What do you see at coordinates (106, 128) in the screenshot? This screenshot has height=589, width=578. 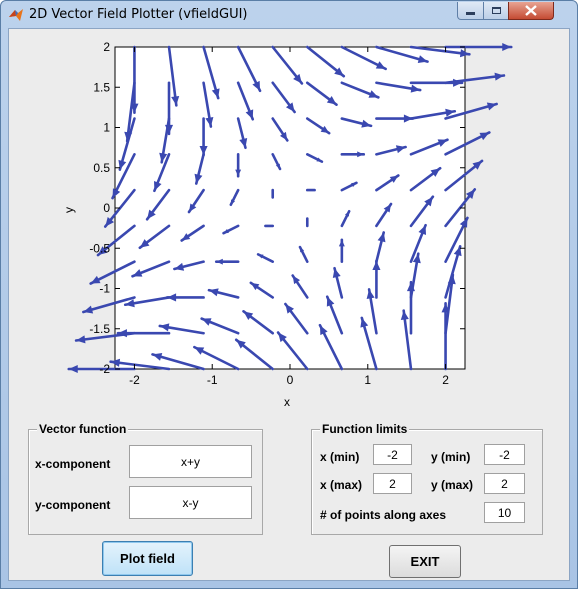 I see `y-tick-label: 1` at bounding box center [106, 128].